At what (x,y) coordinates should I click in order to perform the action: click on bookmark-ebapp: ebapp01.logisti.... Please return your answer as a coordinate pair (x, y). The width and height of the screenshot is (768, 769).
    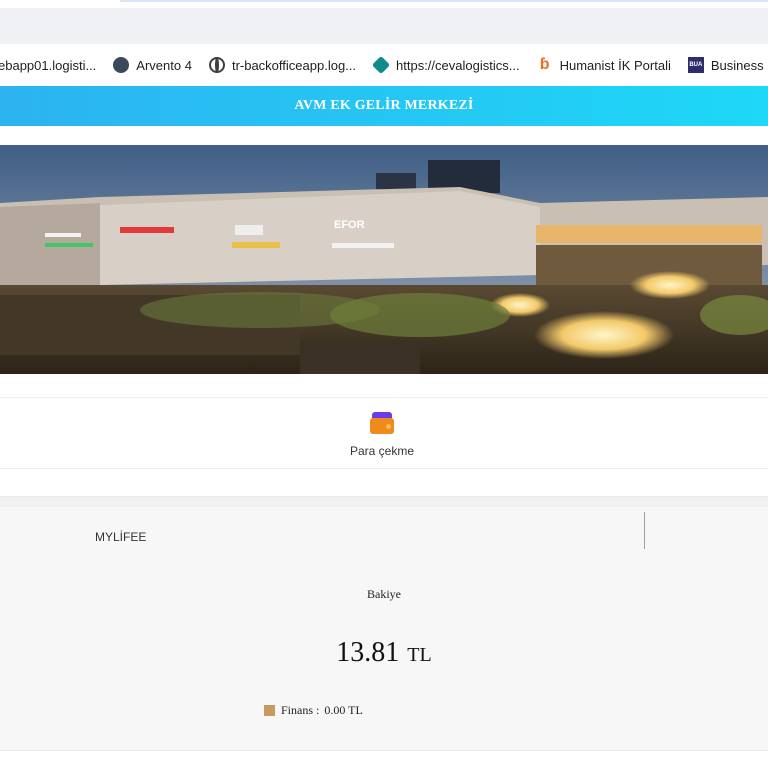
    Looking at the image, I should click on (48, 65).